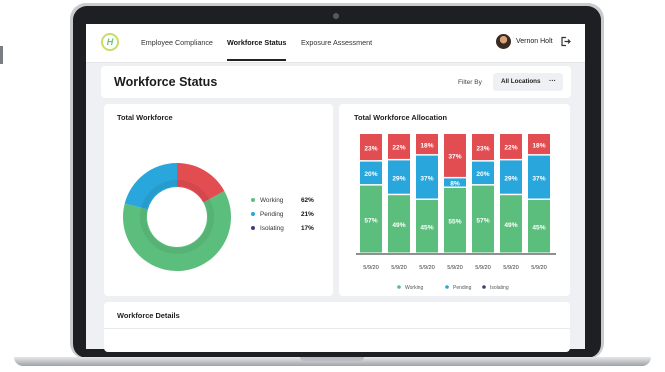 This screenshot has width=665, height=372. I want to click on filter-label: Filter By, so click(470, 82).